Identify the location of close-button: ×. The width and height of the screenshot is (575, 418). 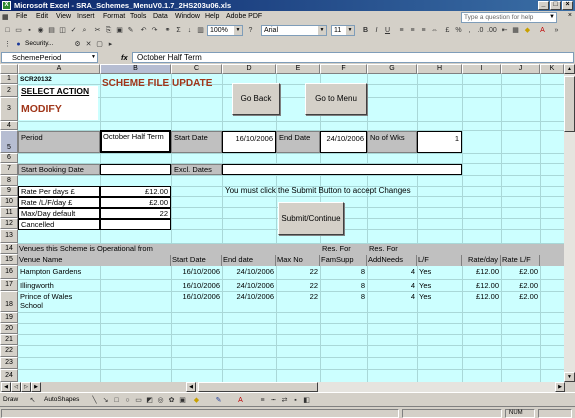
(567, 5).